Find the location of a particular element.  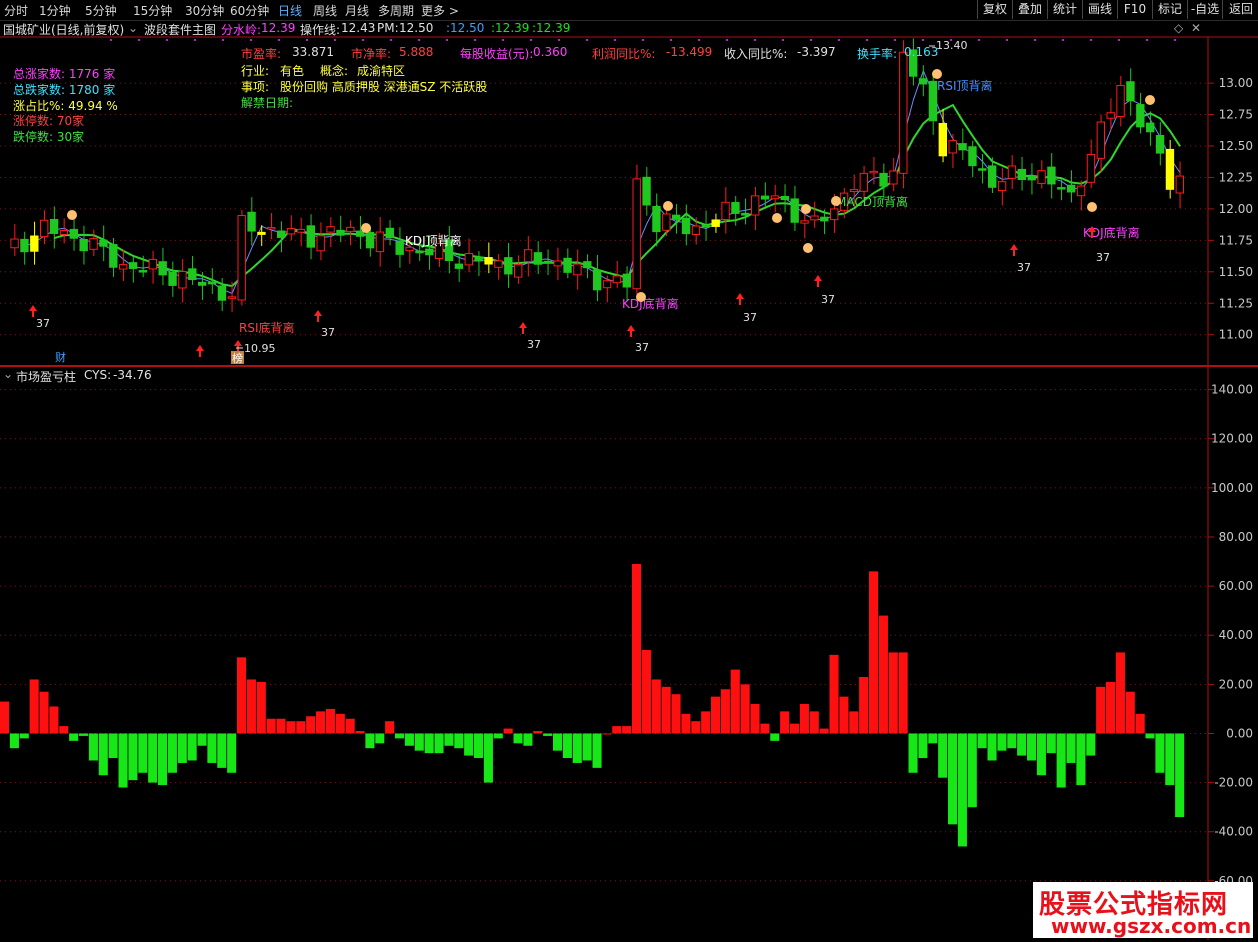

tab-5min: 5分钟 is located at coordinates (101, 10).